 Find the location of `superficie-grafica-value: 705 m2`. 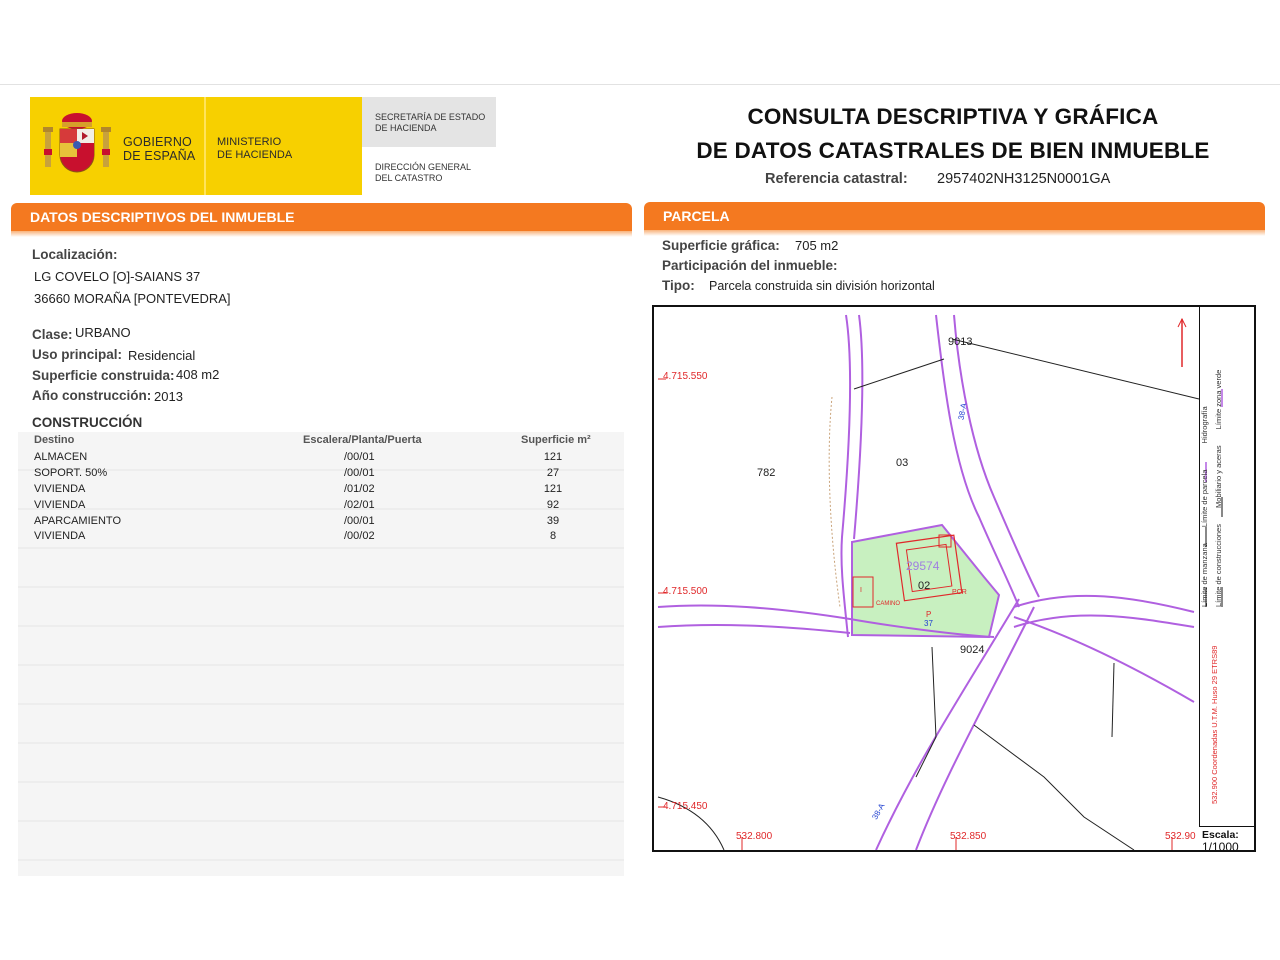

superficie-grafica-value: 705 m2 is located at coordinates (817, 245).